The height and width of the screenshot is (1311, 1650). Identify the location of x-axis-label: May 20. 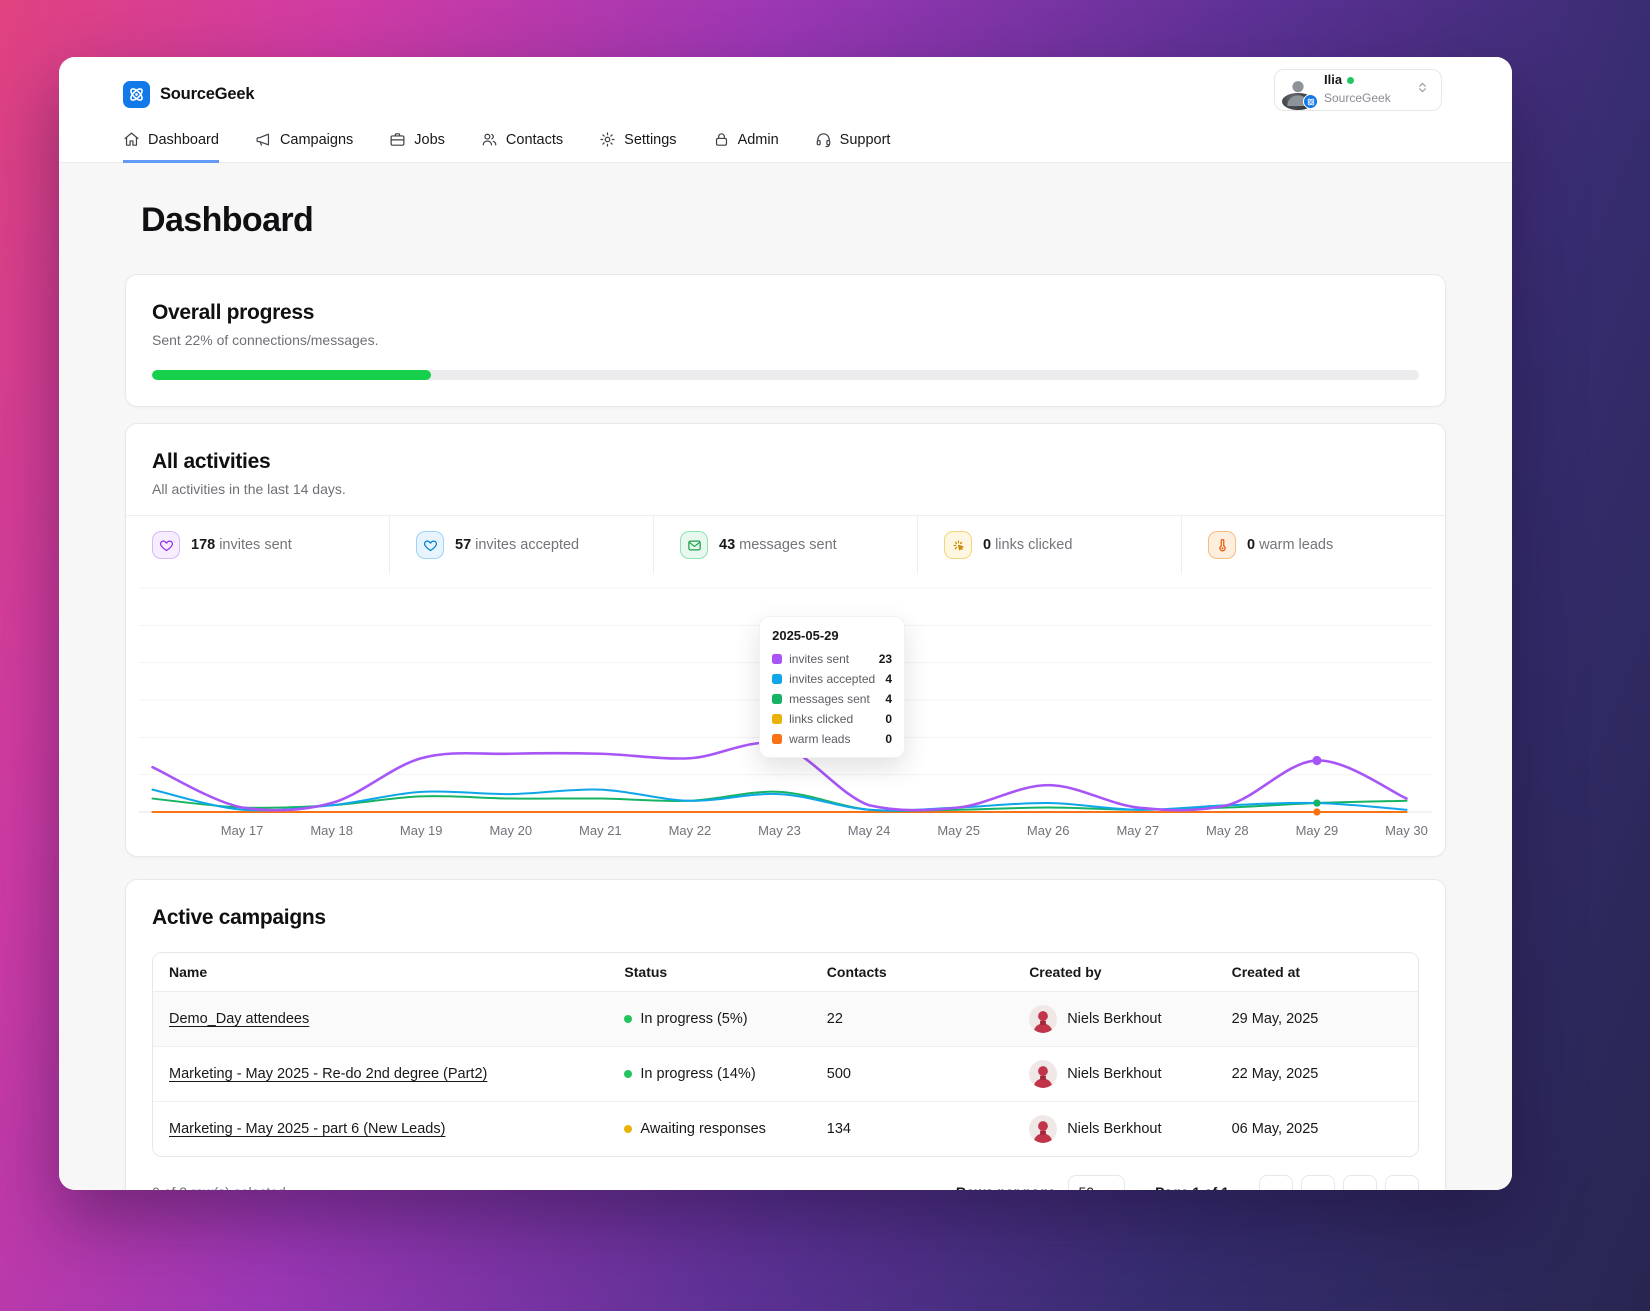
(510, 830).